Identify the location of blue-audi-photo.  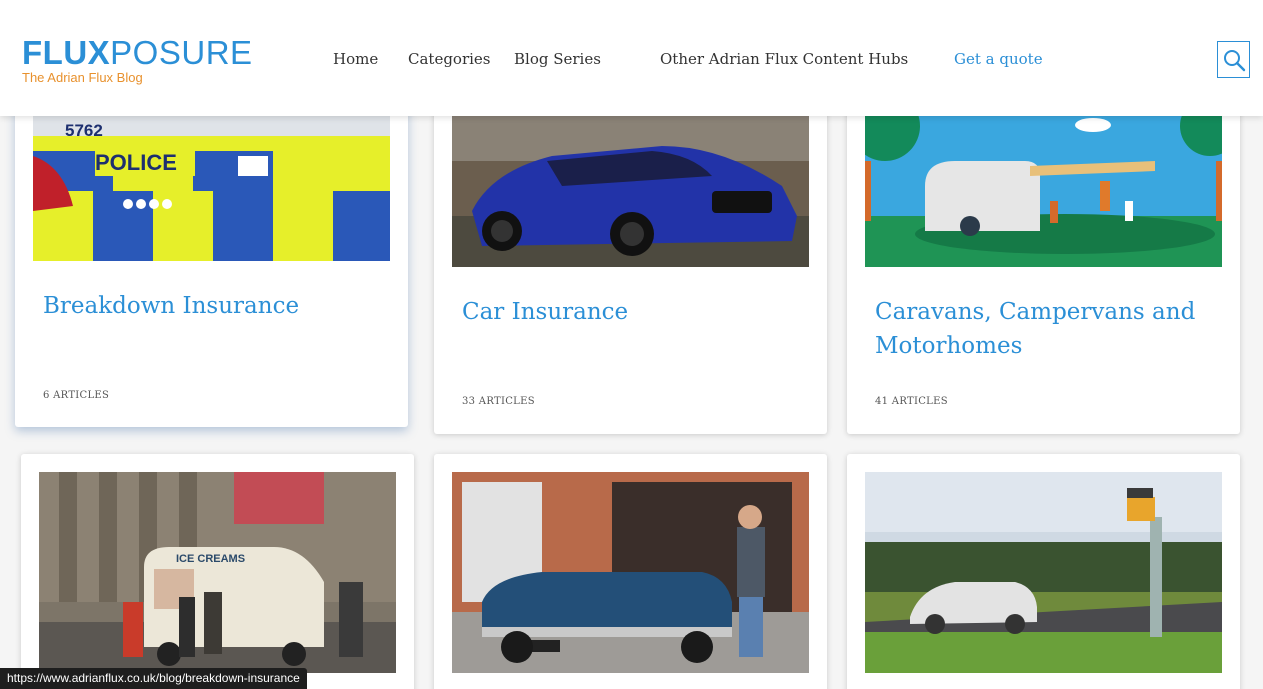
(630, 191).